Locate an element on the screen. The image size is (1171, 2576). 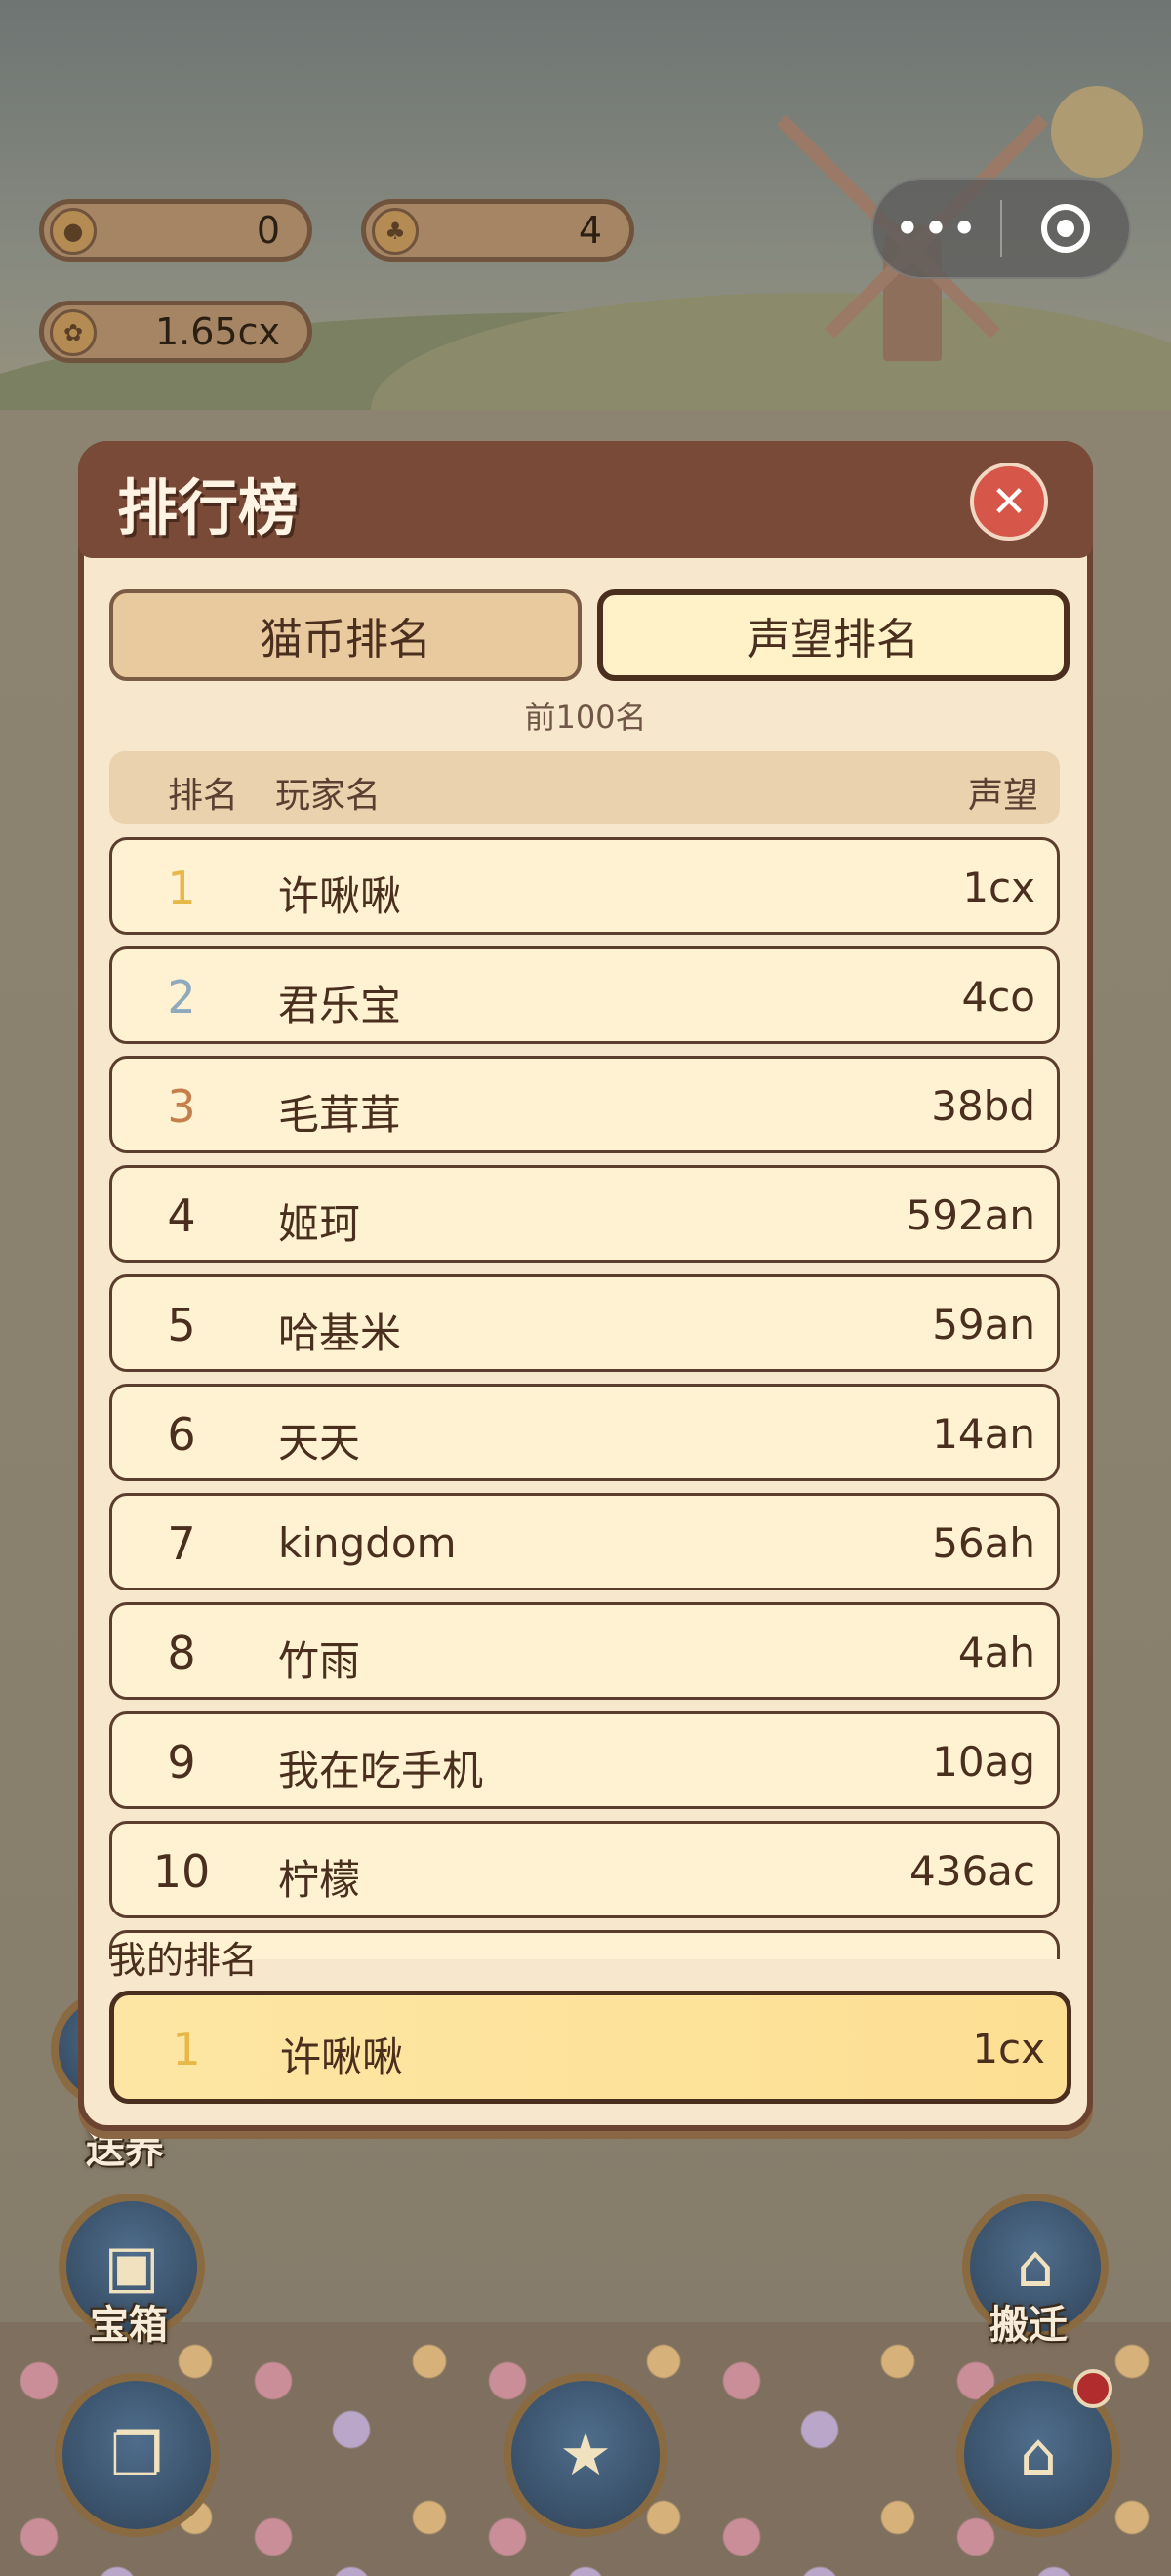
ranking-row: 5 哈基米 59an is located at coordinates (584, 1323).